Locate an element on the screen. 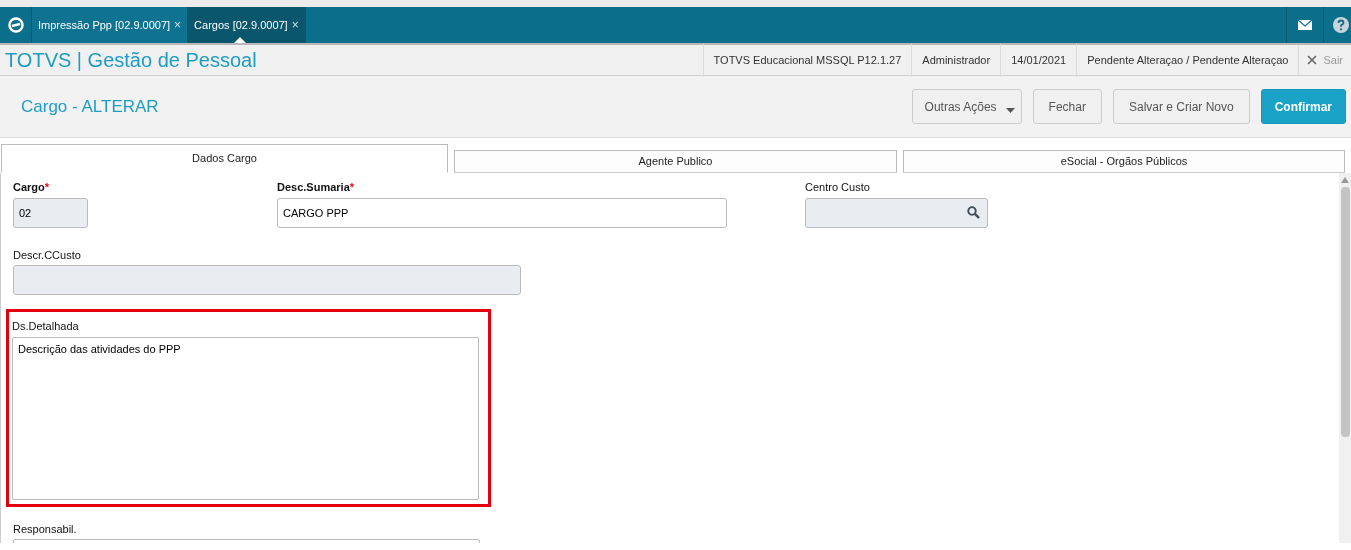  tab-pointer-icon is located at coordinates (240, 40).